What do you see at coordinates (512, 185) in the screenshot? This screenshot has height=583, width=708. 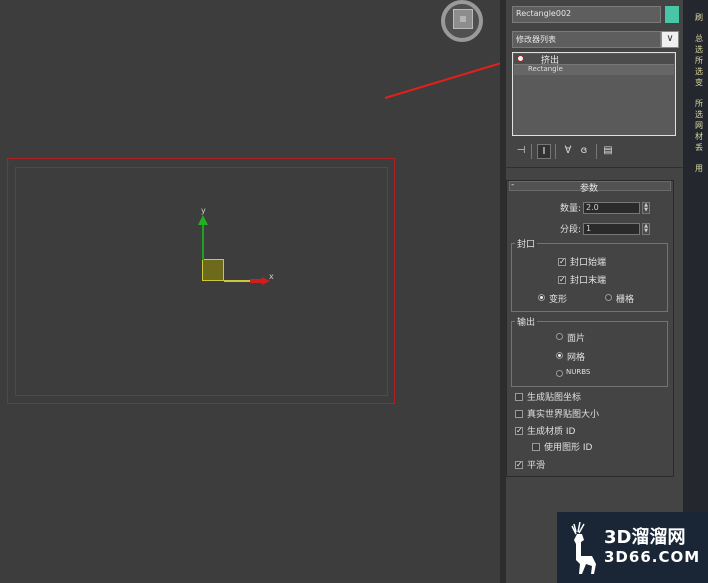 I see `rollout-collapse-icon: -` at bounding box center [512, 185].